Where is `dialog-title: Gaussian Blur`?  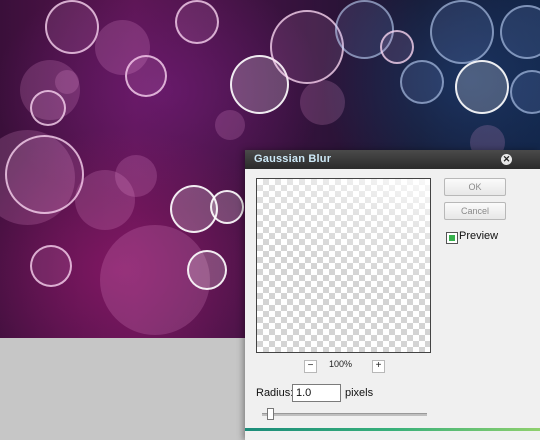
dialog-title: Gaussian Blur is located at coordinates (293, 159).